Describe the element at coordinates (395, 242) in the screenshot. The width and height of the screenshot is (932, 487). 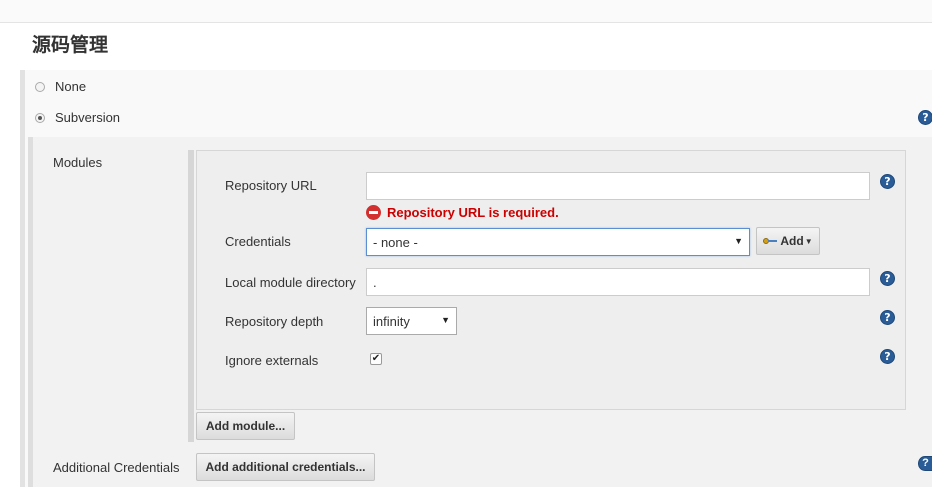
I see `credentials-selected-value: - none -` at that location.